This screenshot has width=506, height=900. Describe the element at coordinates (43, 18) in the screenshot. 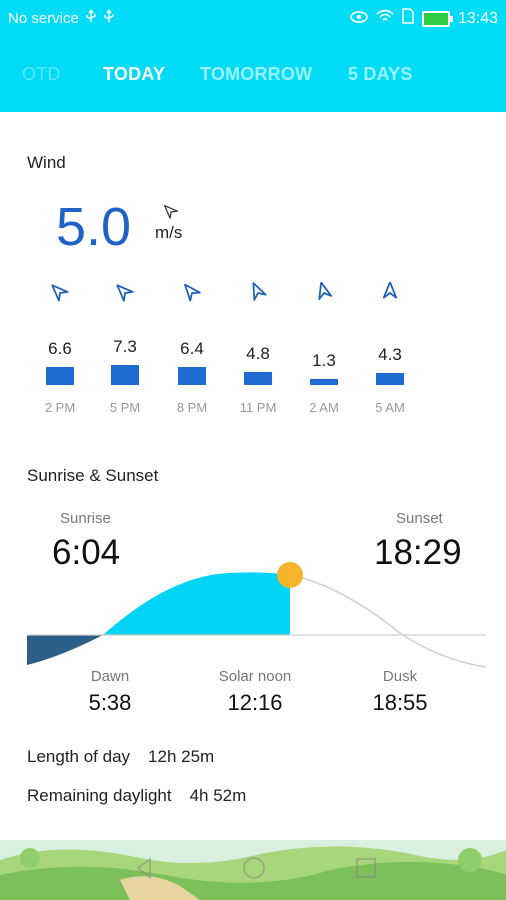

I see `no-service-text: No service` at that location.